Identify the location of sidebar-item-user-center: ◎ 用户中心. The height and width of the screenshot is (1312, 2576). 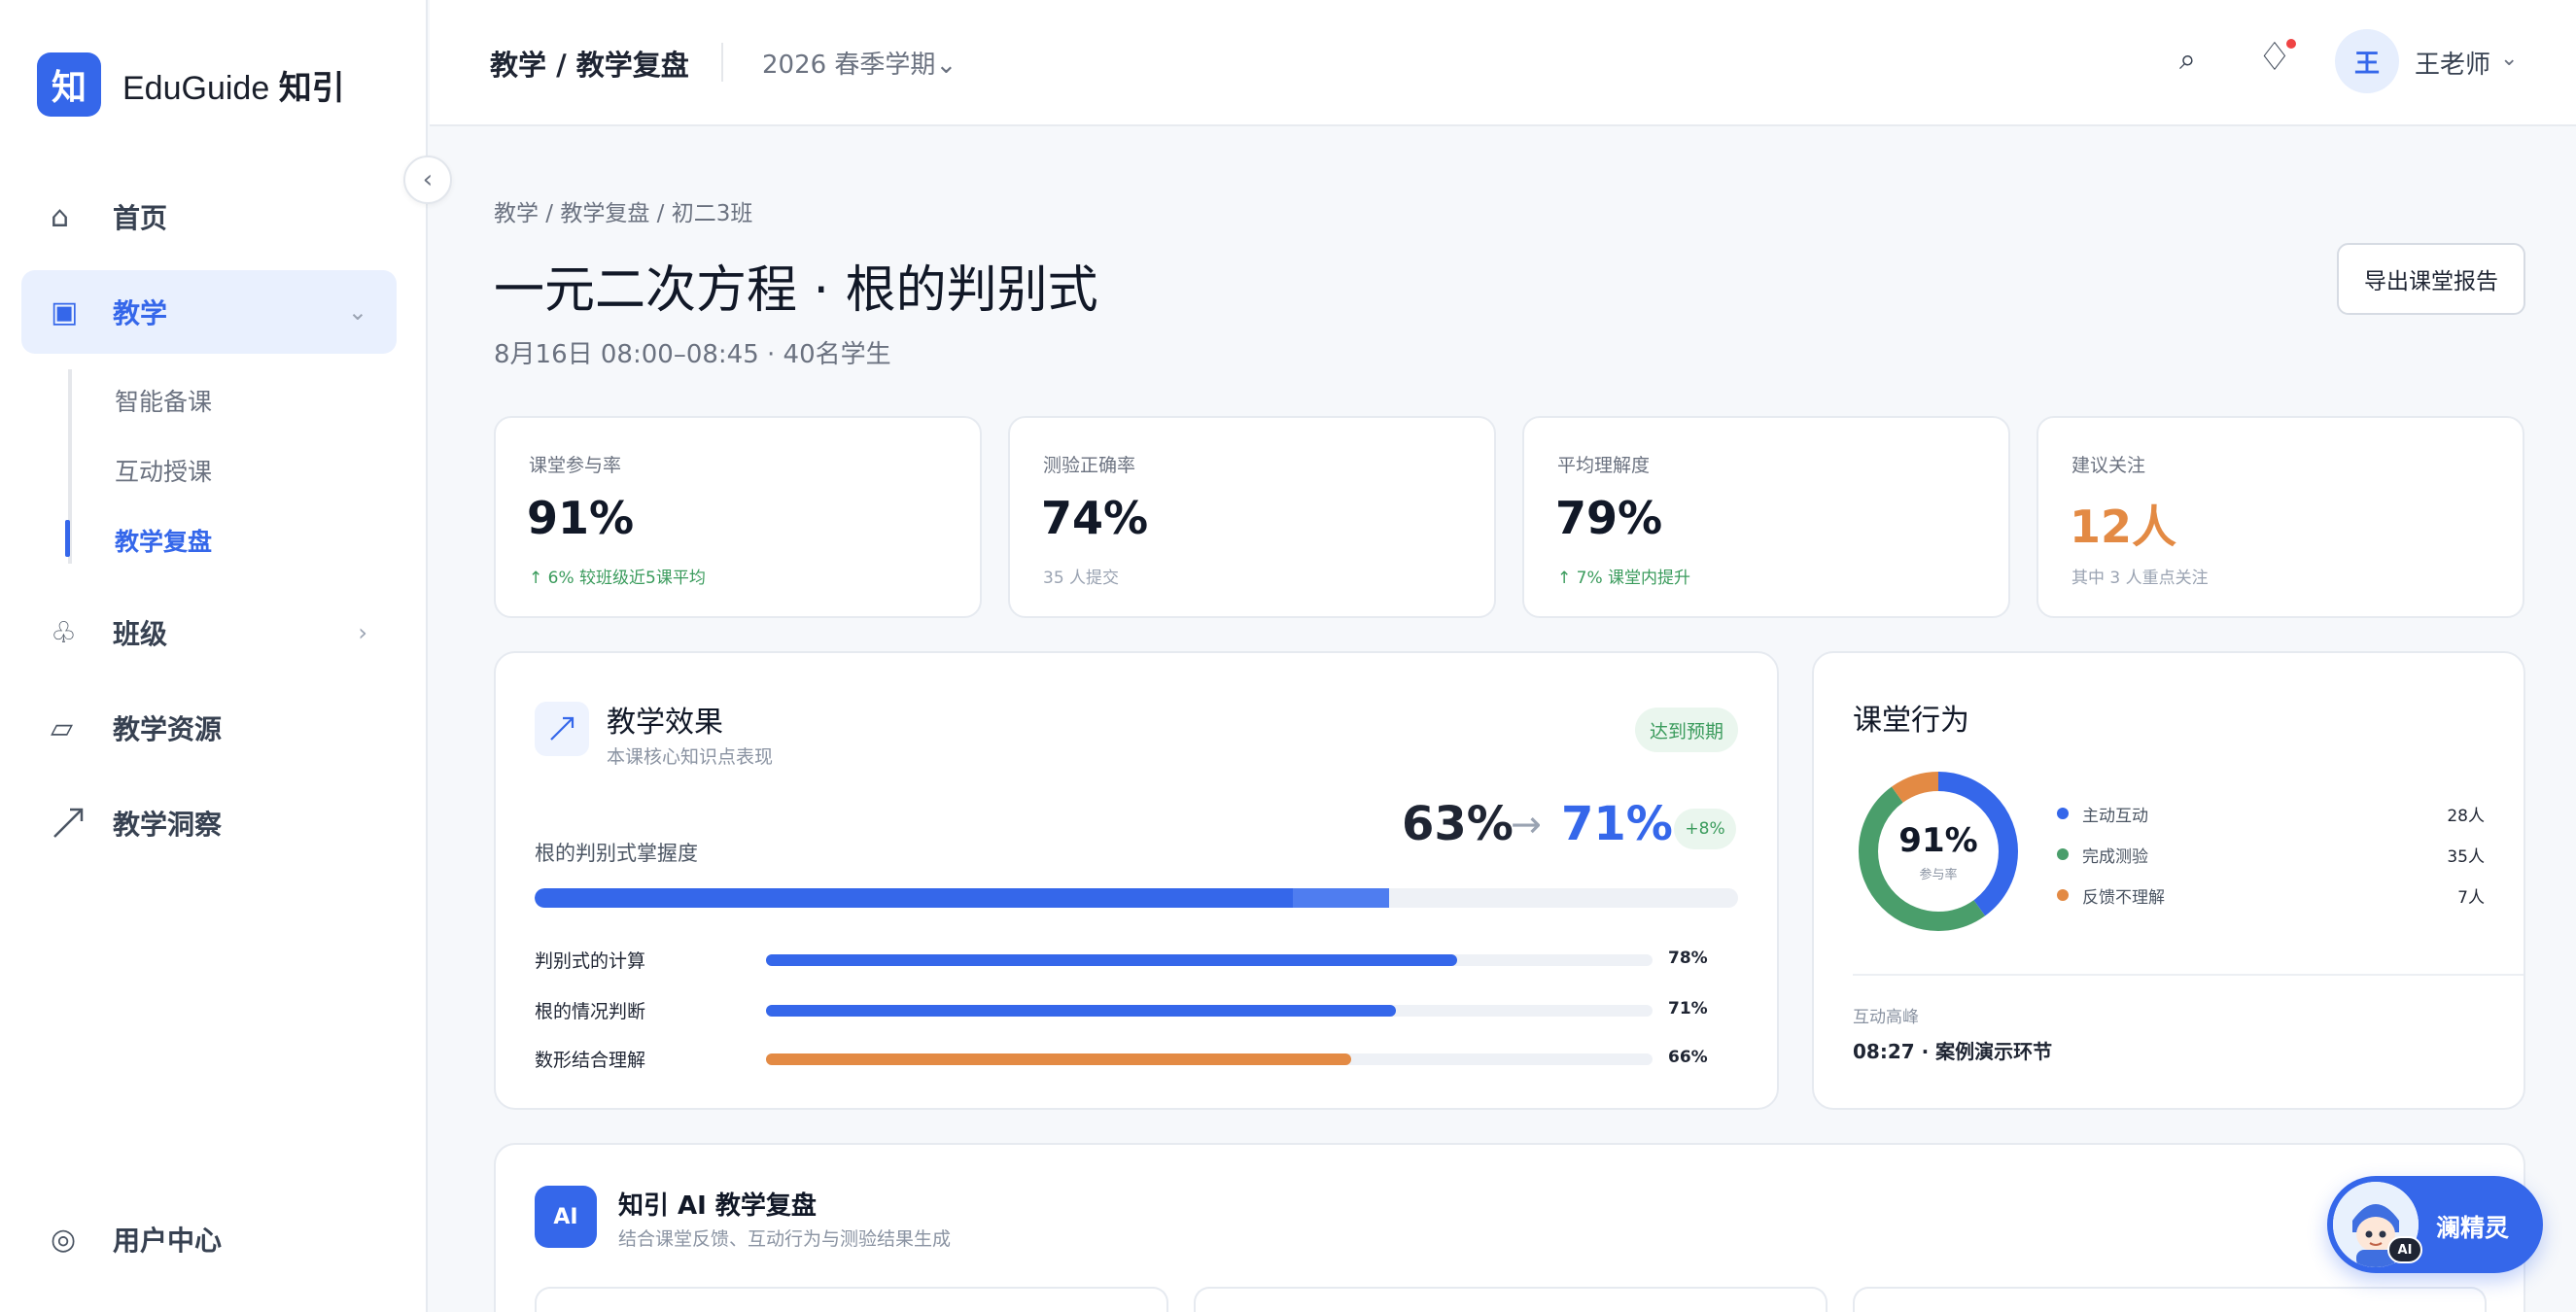
(209, 1239).